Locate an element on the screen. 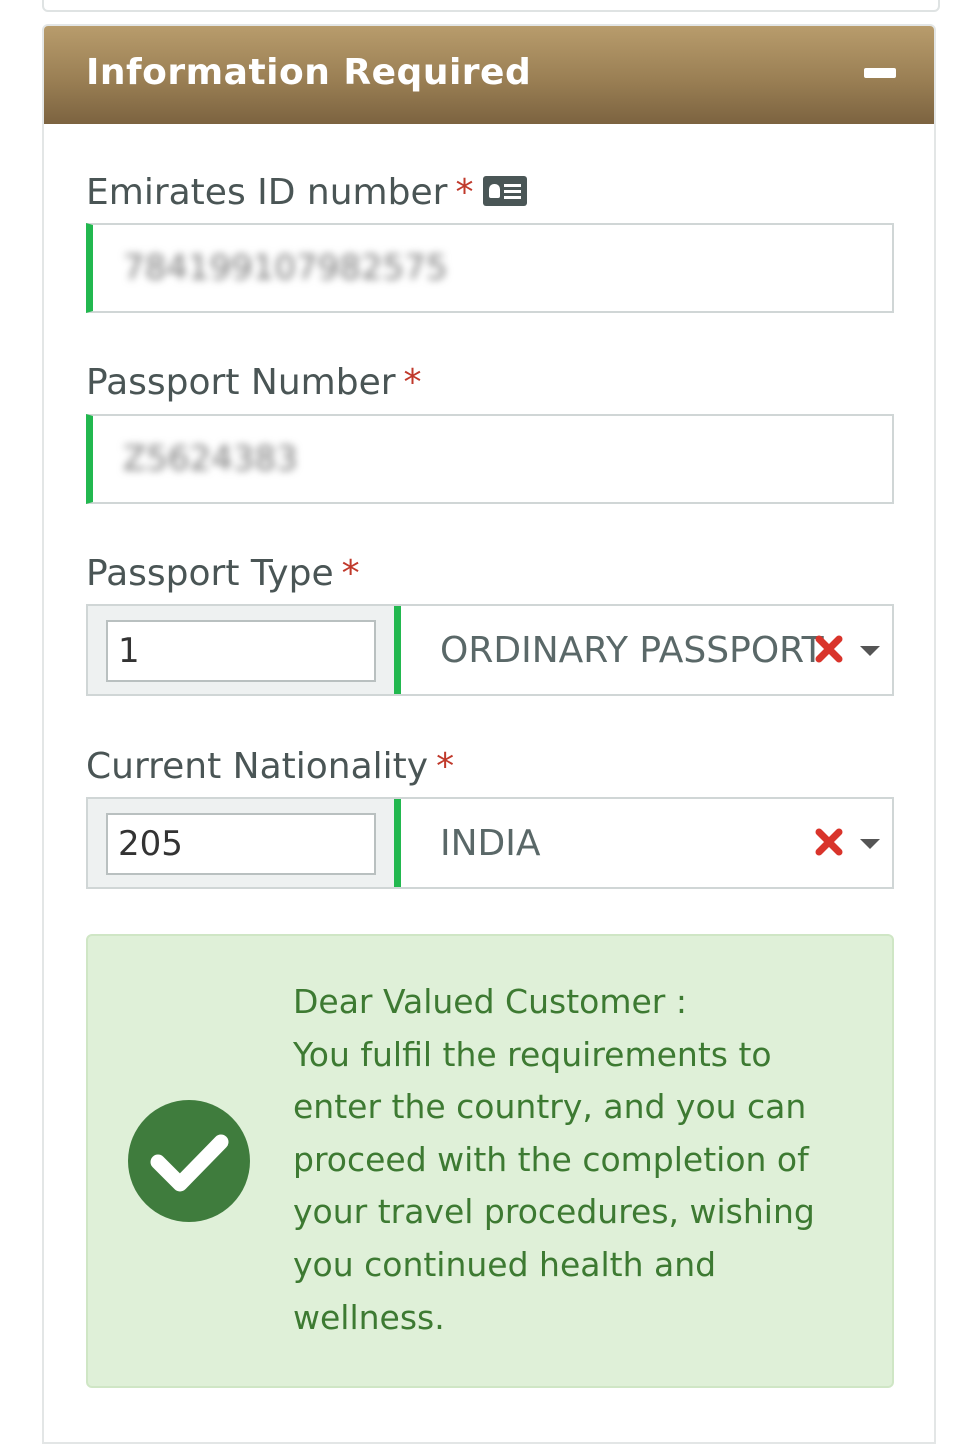  nationality-code-input: 205 is located at coordinates (241, 844).